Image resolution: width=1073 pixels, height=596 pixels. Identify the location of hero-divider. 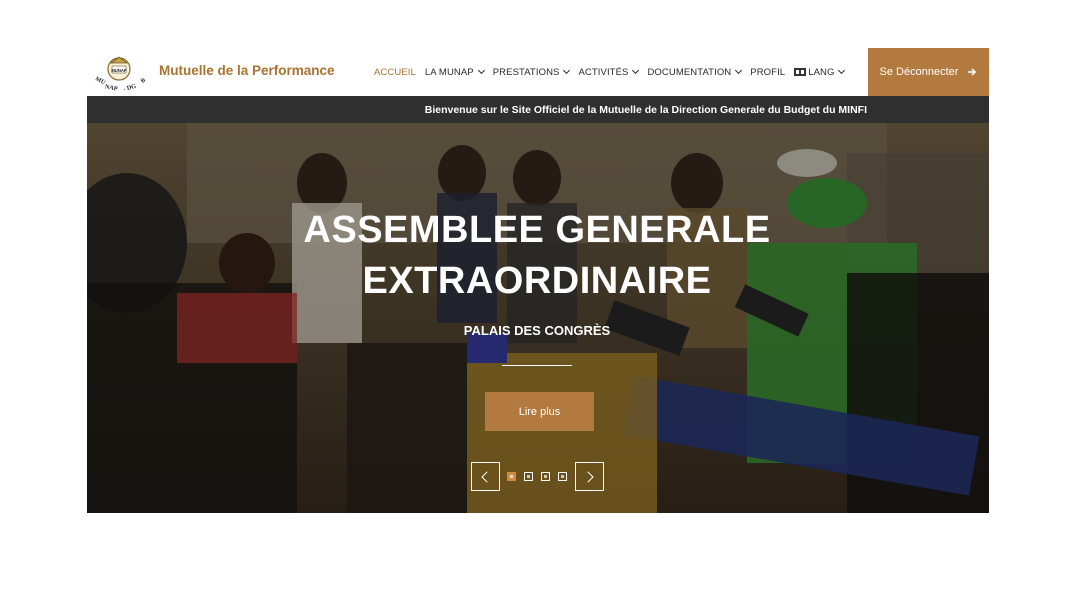
(537, 365).